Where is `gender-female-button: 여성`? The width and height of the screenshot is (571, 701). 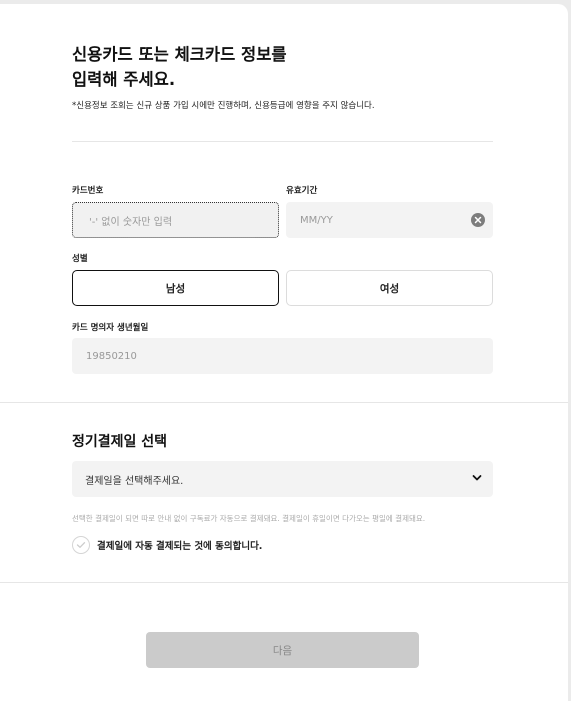 gender-female-button: 여성 is located at coordinates (389, 288).